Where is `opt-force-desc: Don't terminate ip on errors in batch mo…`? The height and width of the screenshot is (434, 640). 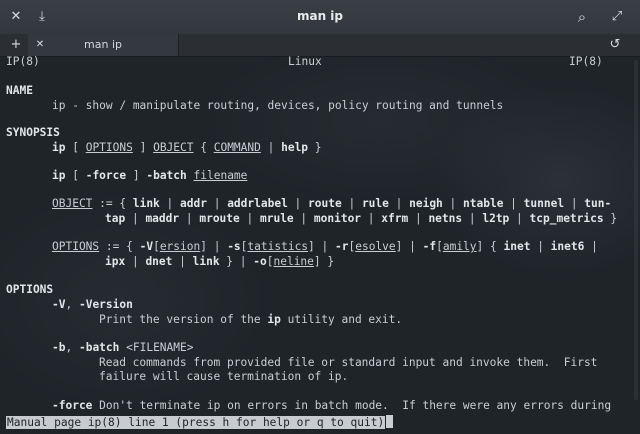 opt-force-desc: Don't terminate ip on errors in batch mo… is located at coordinates (352, 405).